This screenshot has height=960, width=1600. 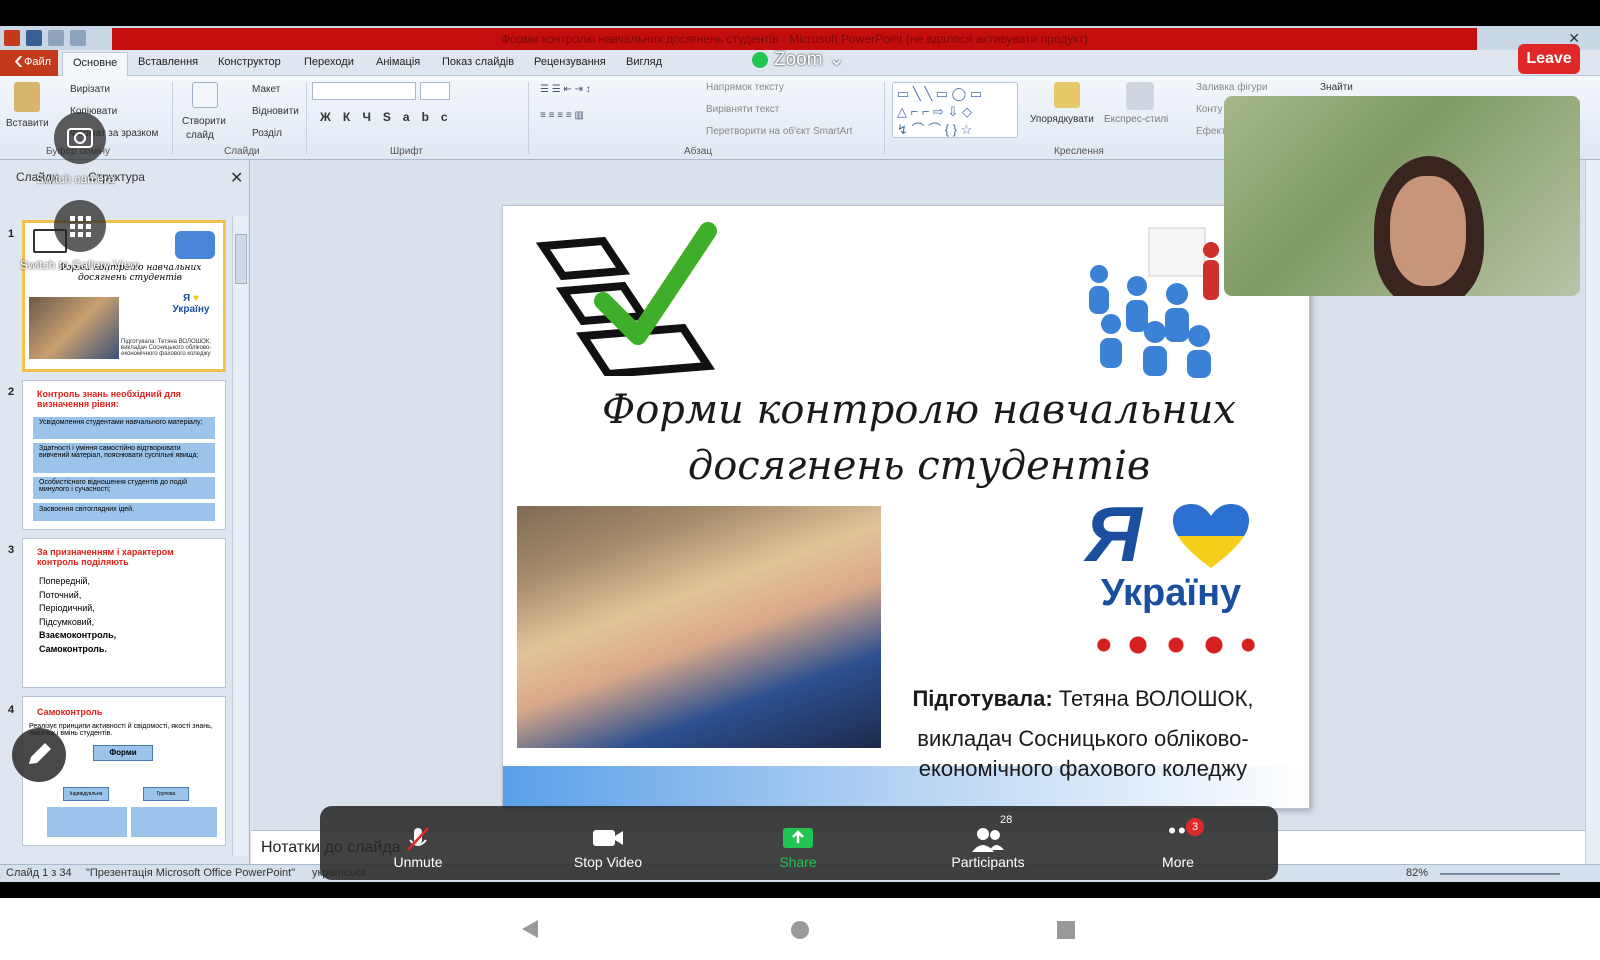 What do you see at coordinates (1113, 534) in the screenshot?
I see `ukraine-ya-text: Я` at bounding box center [1113, 534].